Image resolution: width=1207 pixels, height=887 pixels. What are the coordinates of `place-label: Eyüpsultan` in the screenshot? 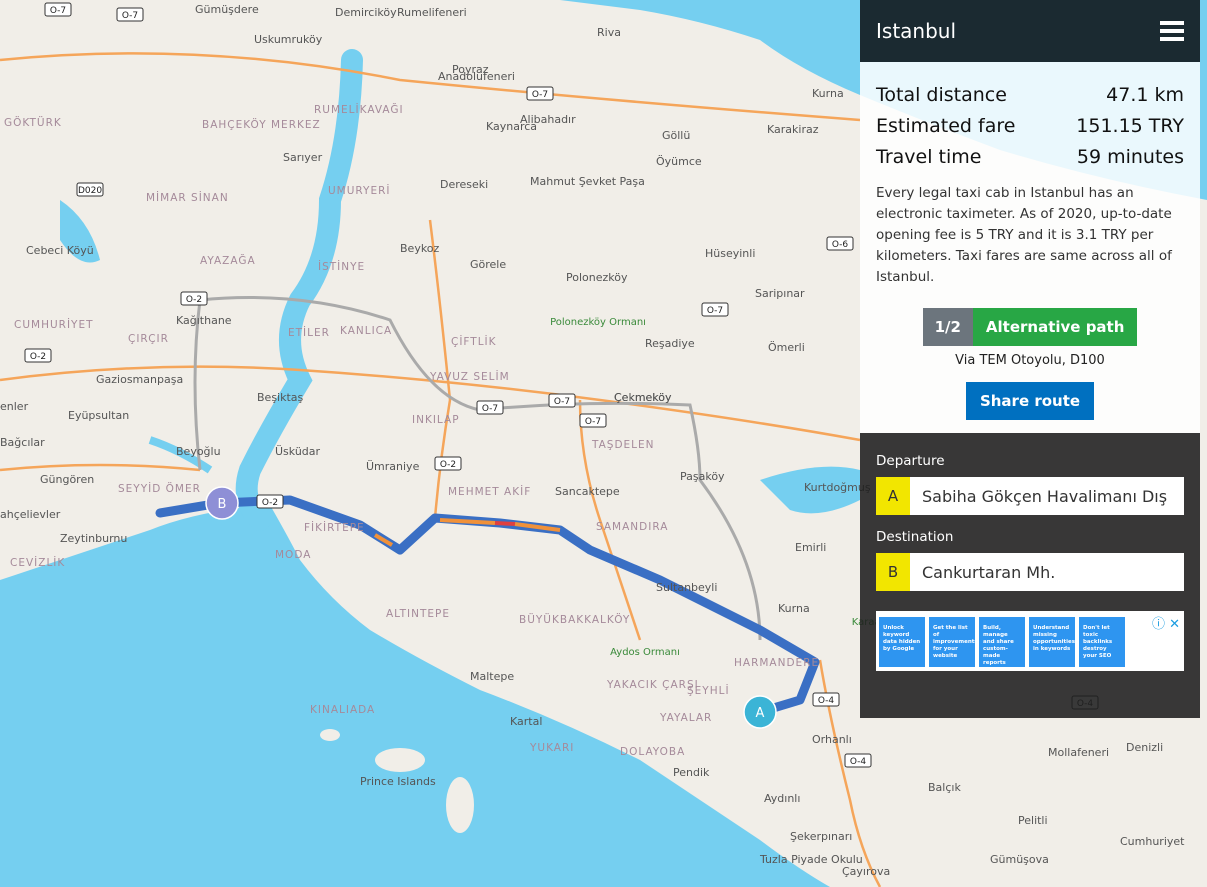 It's located at (98, 415).